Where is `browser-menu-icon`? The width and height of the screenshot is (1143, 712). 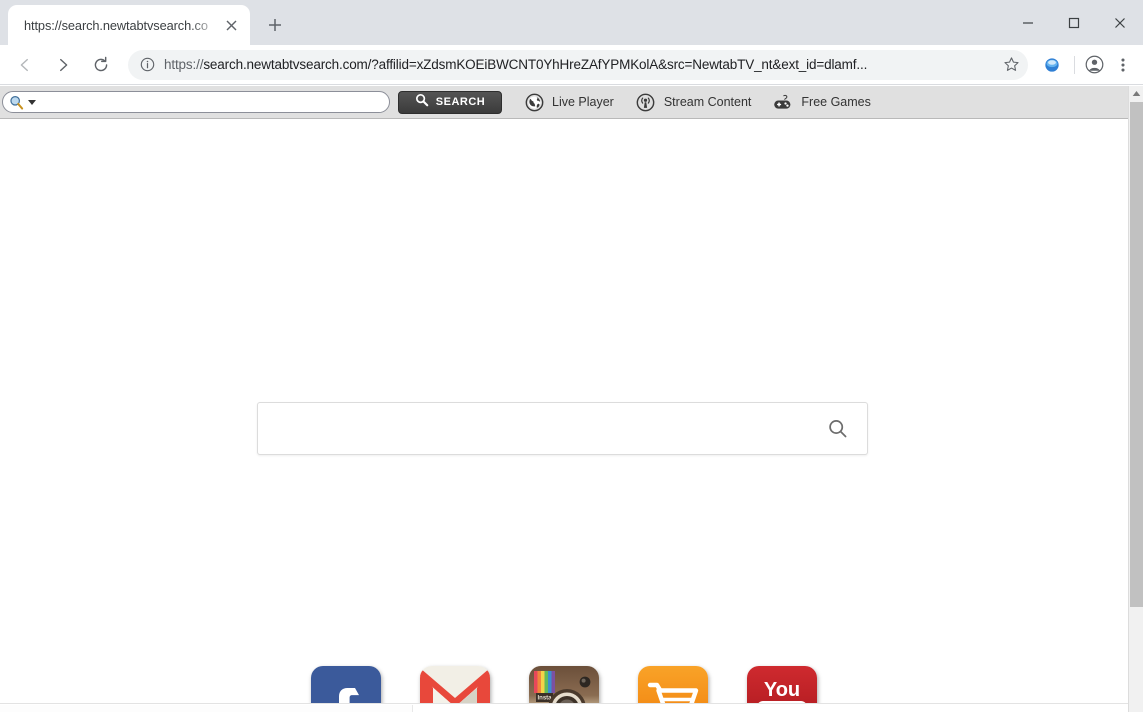
browser-menu-icon is located at coordinates (1123, 65).